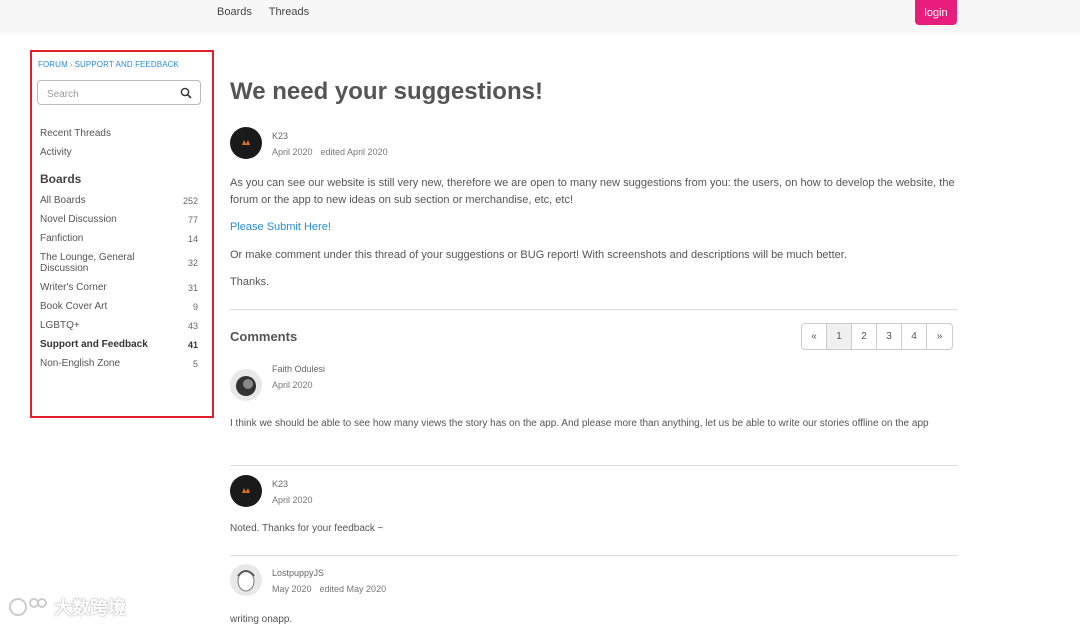 The width and height of the screenshot is (1080, 629). I want to click on comment-date-text: May 2020, so click(292, 589).